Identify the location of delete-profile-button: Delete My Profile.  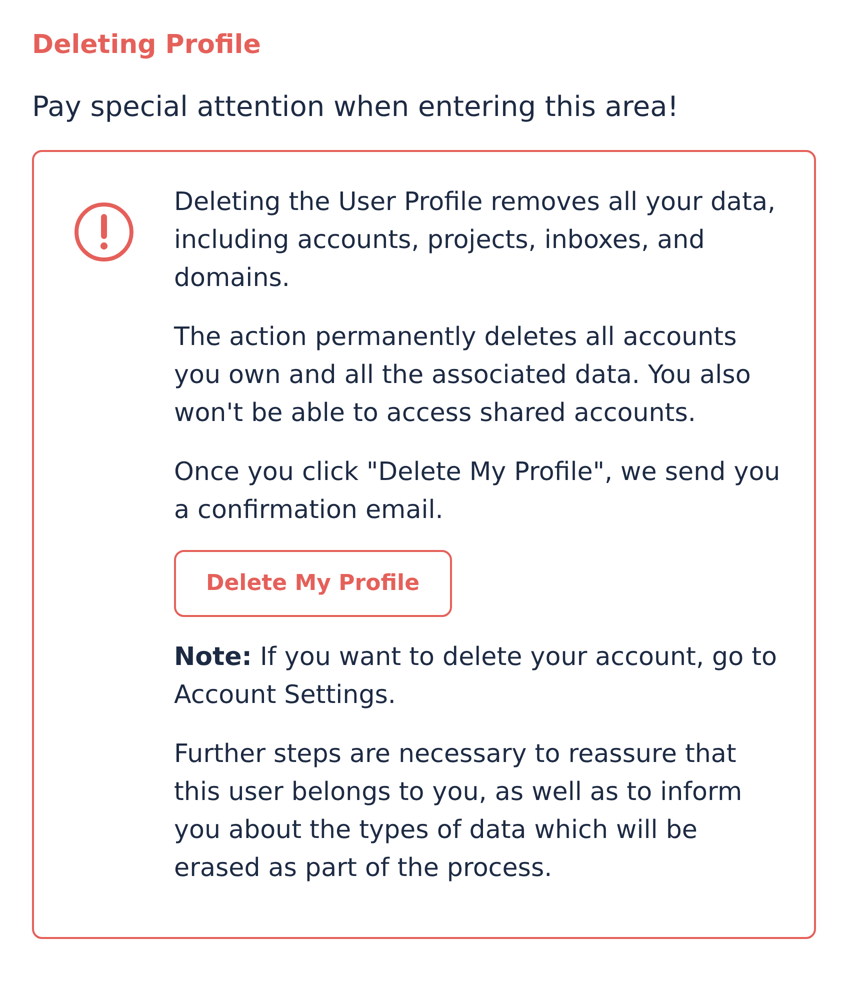
(313, 583).